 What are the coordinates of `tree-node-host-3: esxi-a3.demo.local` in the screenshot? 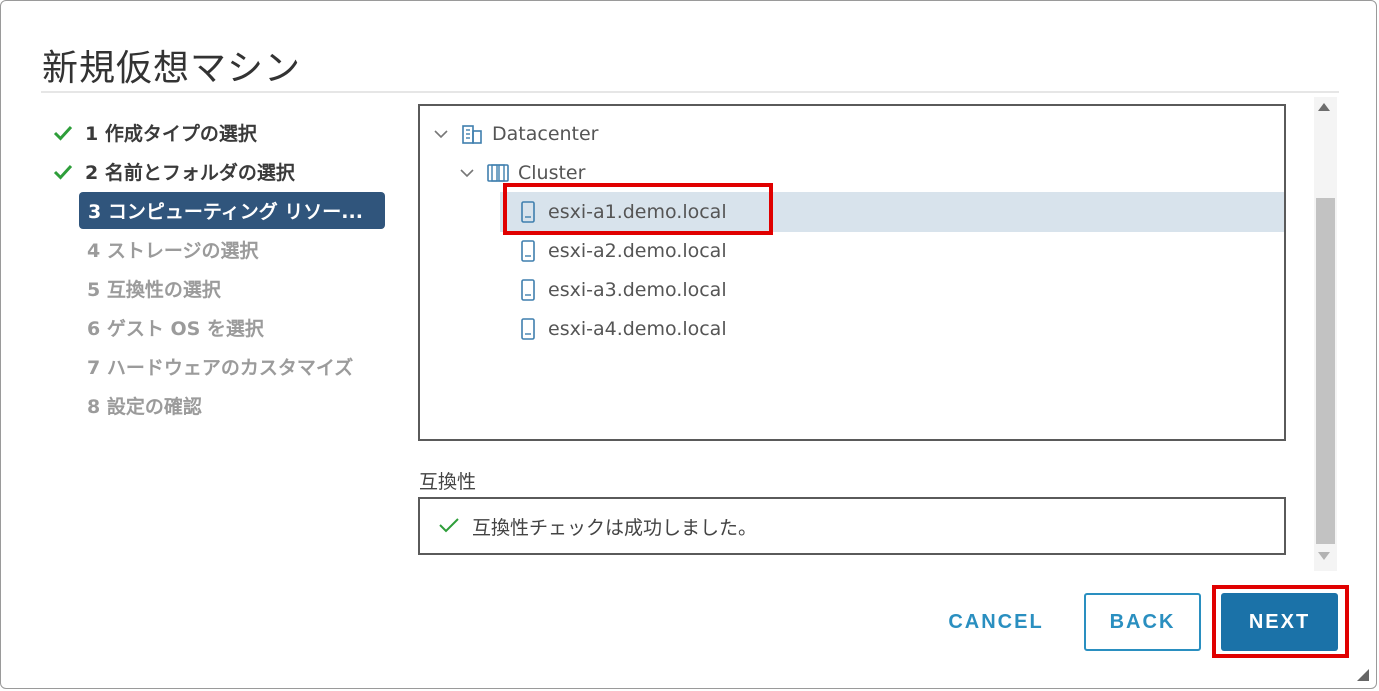 It's located at (621, 290).